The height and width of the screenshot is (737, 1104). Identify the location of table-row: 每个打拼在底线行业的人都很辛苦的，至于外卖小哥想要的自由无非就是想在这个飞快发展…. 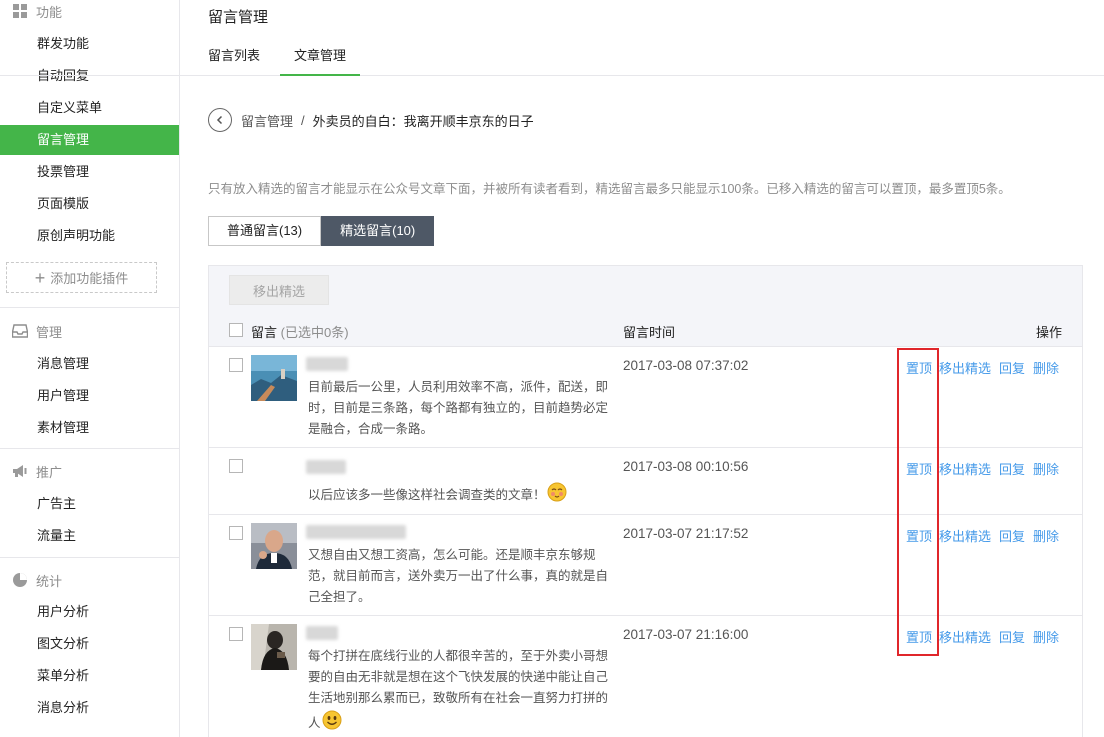
(645, 676).